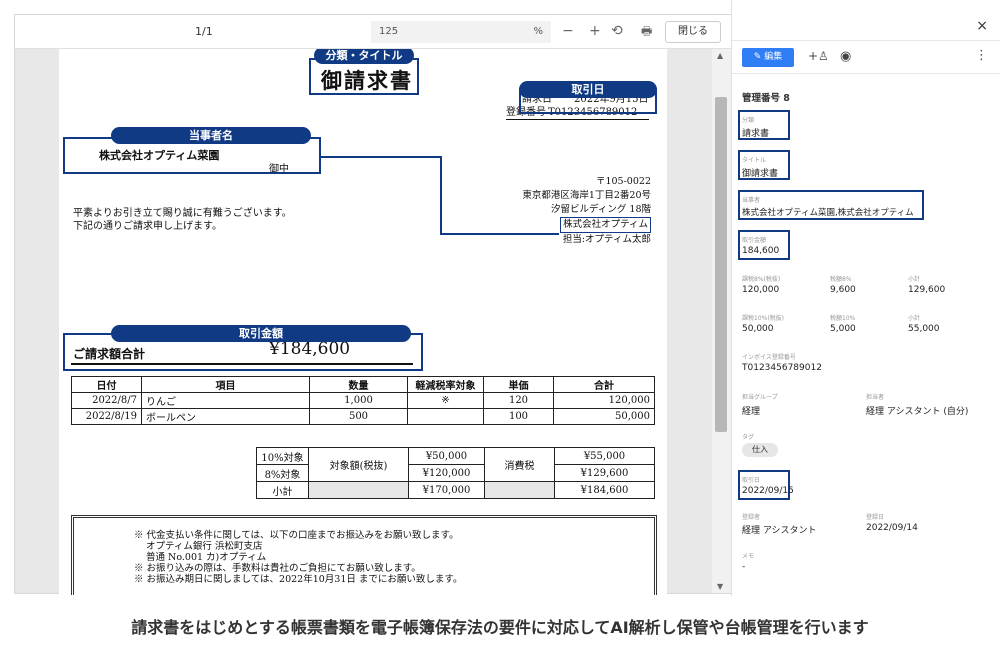 The height and width of the screenshot is (649, 1000). I want to click on party-label: 当事者, so click(751, 200).